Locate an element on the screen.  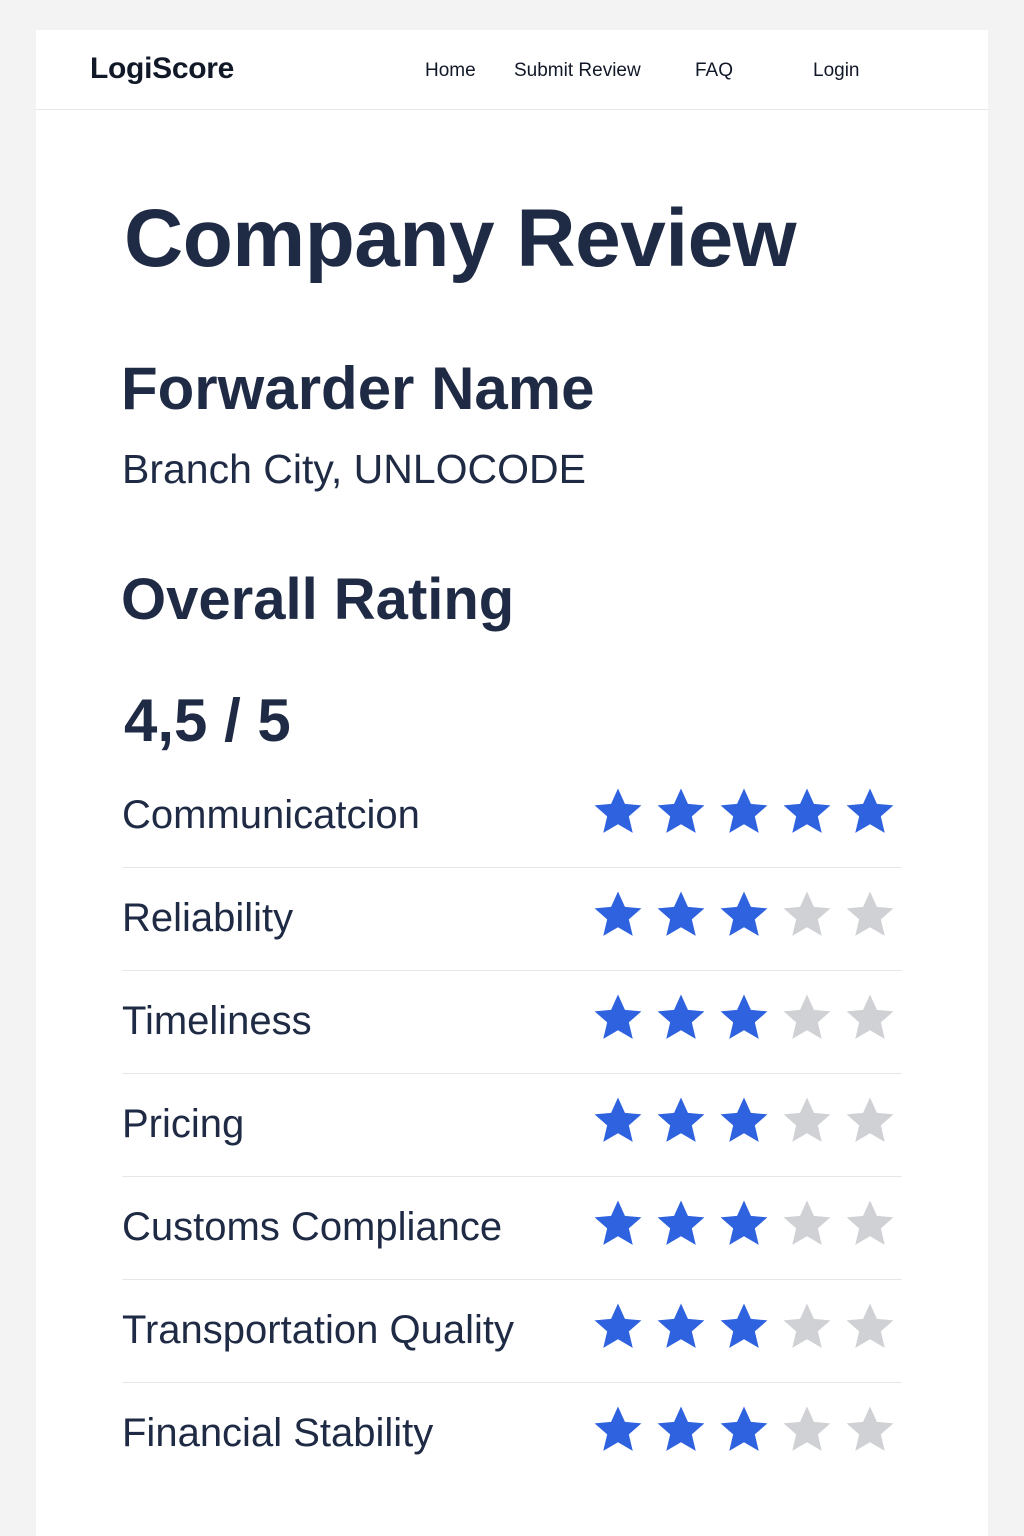
rating-label: Transportation Quality is located at coordinates (318, 1330).